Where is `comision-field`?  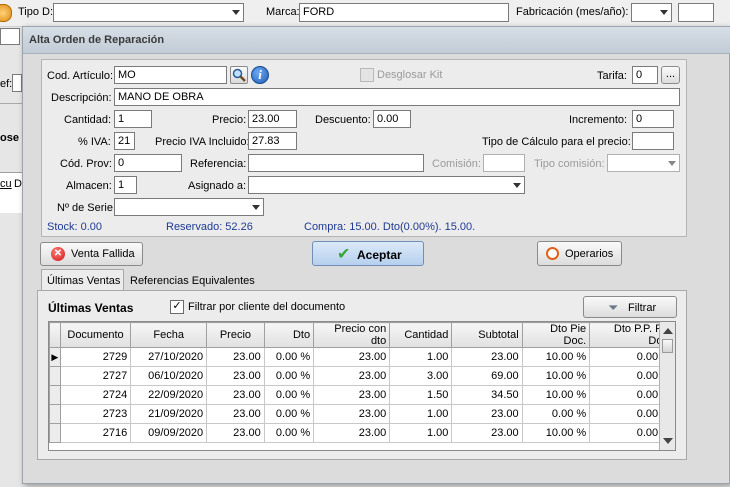 comision-field is located at coordinates (504, 163).